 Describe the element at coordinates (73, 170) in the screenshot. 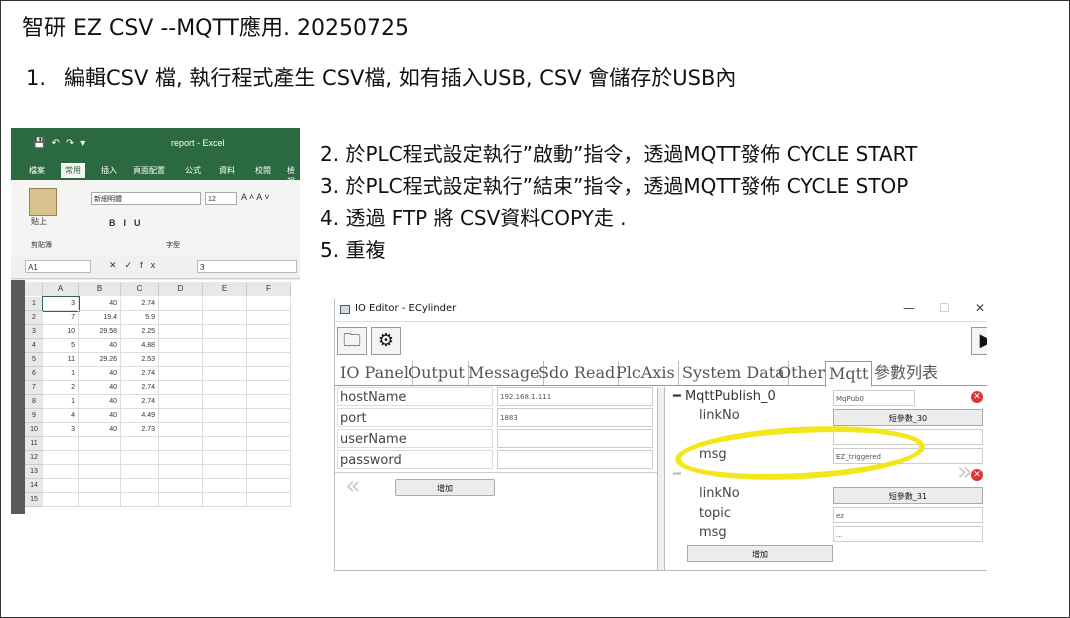

I see `excel-tab-home: 常用` at that location.